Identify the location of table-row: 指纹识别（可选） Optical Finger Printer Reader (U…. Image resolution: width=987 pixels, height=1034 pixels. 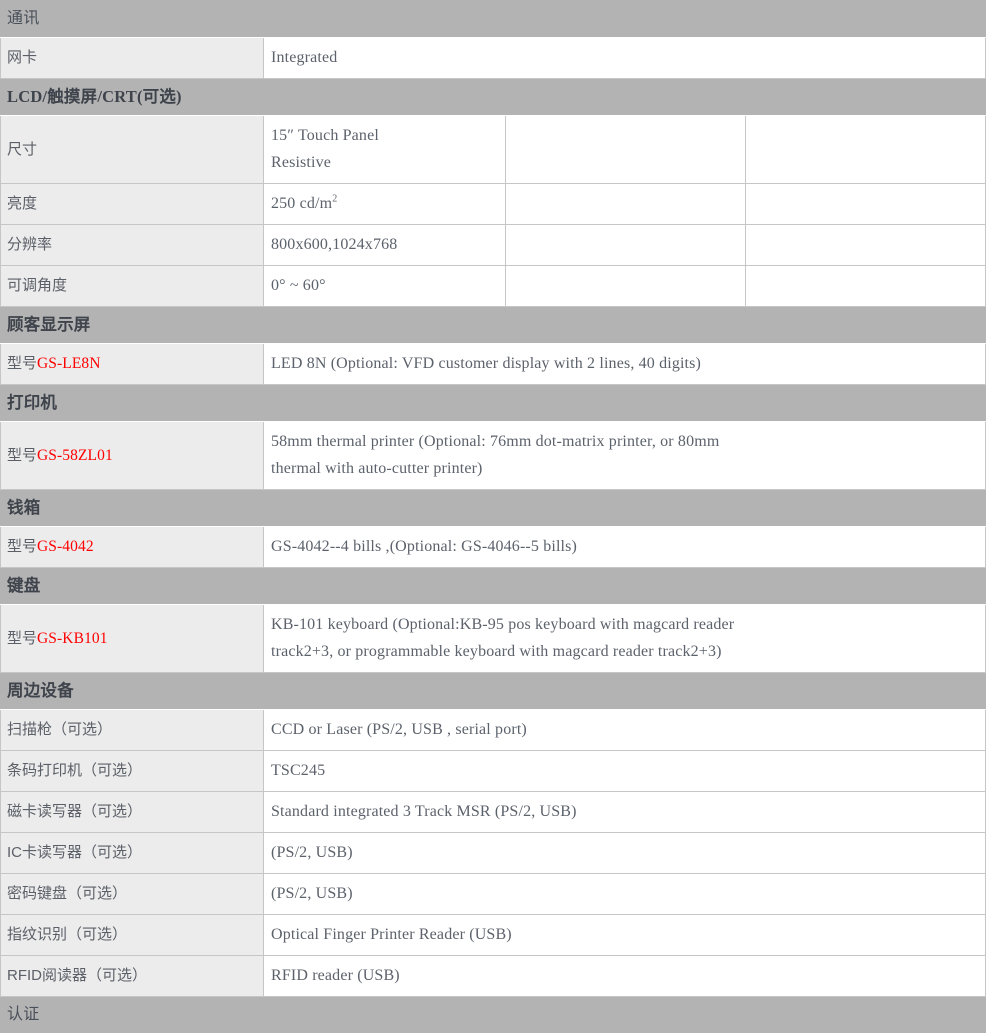
(493, 935).